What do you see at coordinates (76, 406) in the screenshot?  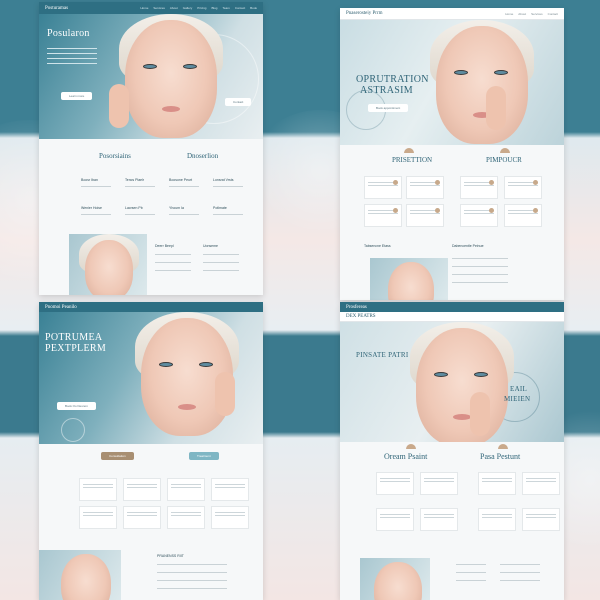 I see `hero-cta-button: Book Oo Desnon` at bounding box center [76, 406].